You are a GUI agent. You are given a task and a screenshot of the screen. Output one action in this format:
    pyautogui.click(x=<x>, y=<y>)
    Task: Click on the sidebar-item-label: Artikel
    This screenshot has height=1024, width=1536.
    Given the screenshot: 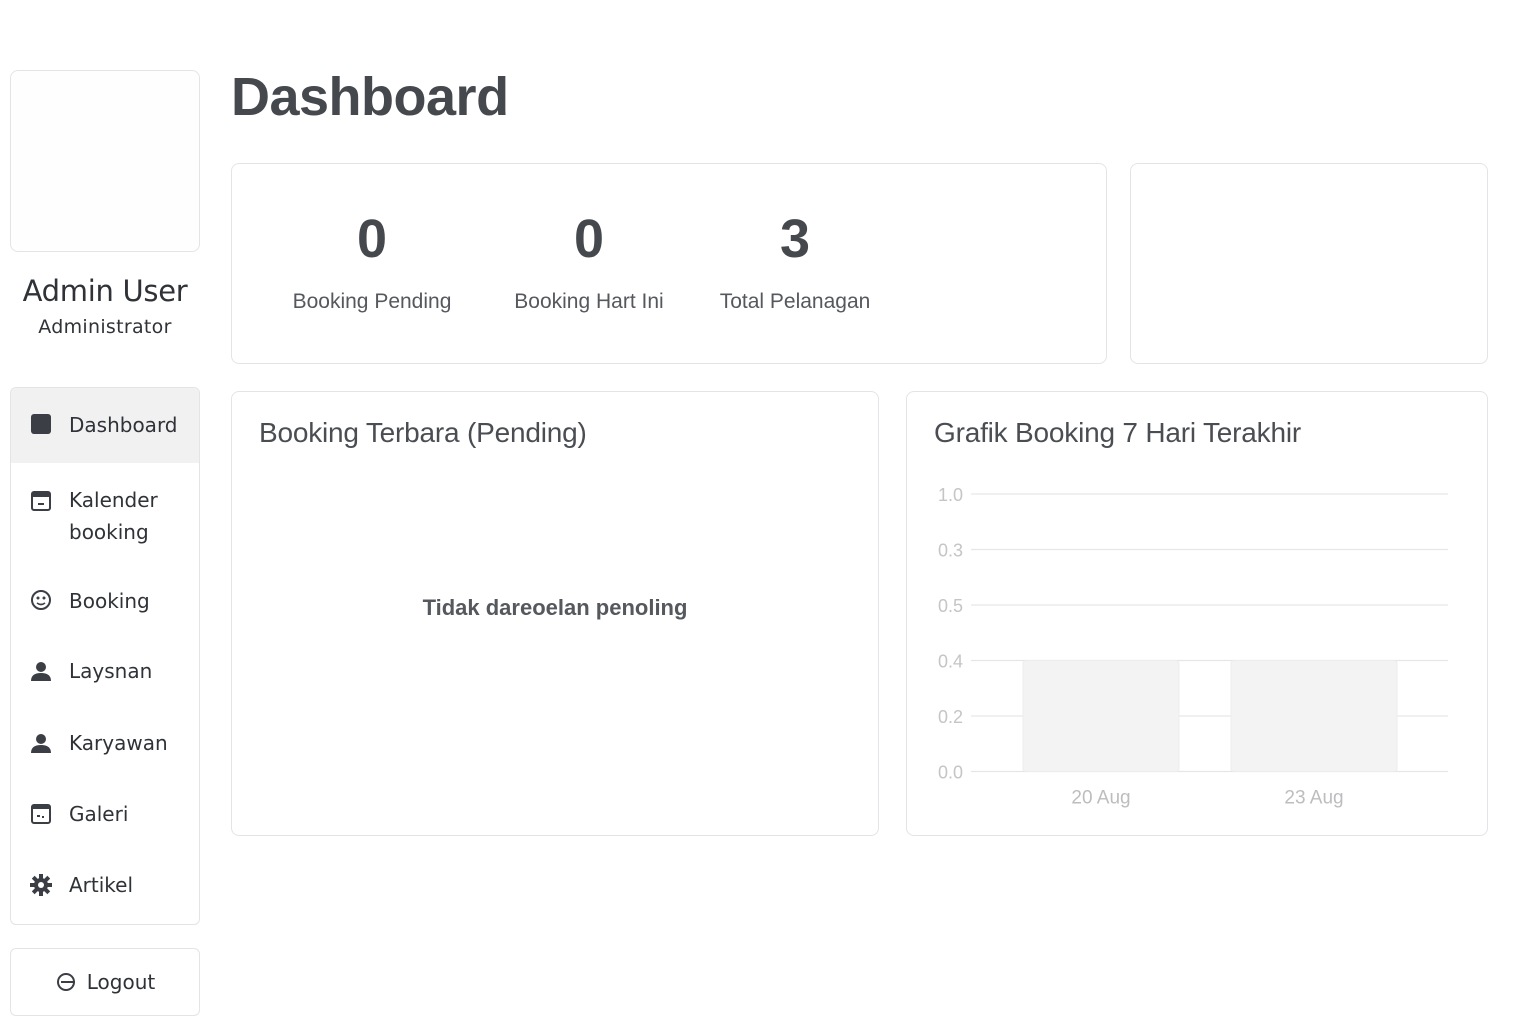 What is the action you would take?
    pyautogui.click(x=101, y=885)
    